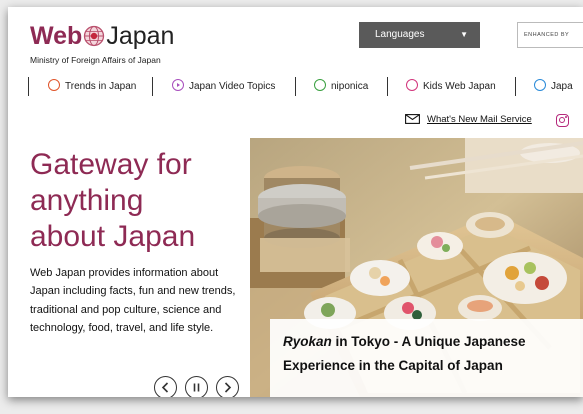 This screenshot has width=583, height=414. I want to click on caption-line-1: Ryokan in Tokyo - A Unique Japanese, so click(404, 341).